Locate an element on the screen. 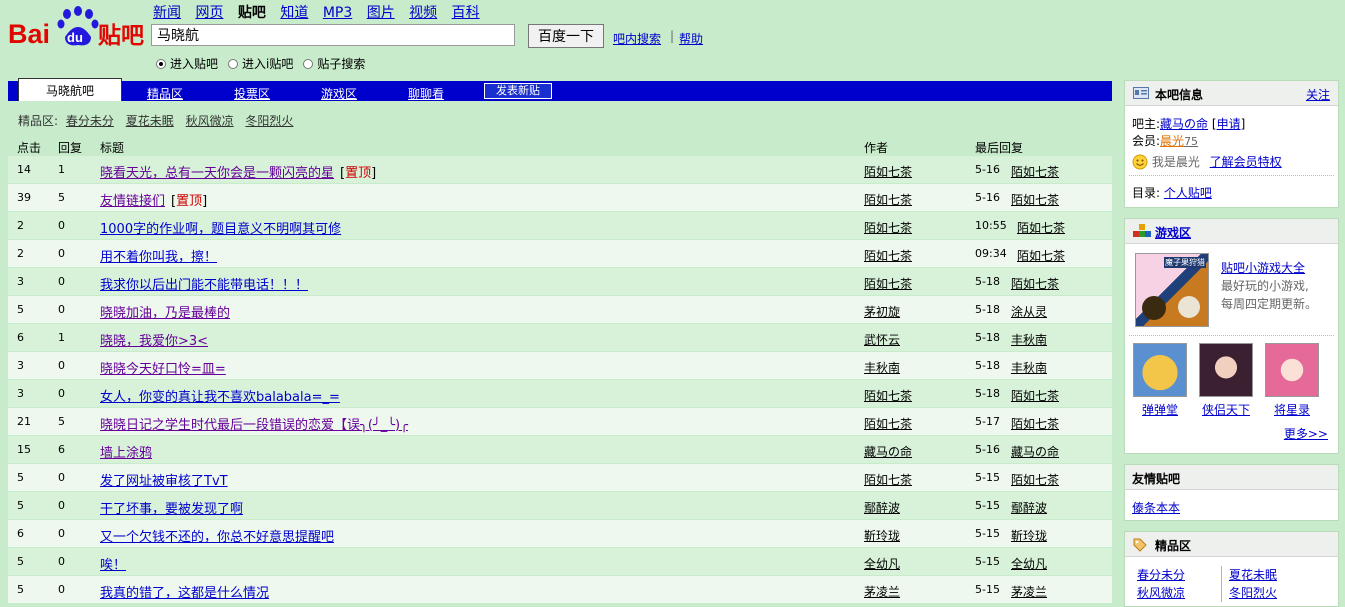  game-jxl-link: 将星录 is located at coordinates (1292, 409).